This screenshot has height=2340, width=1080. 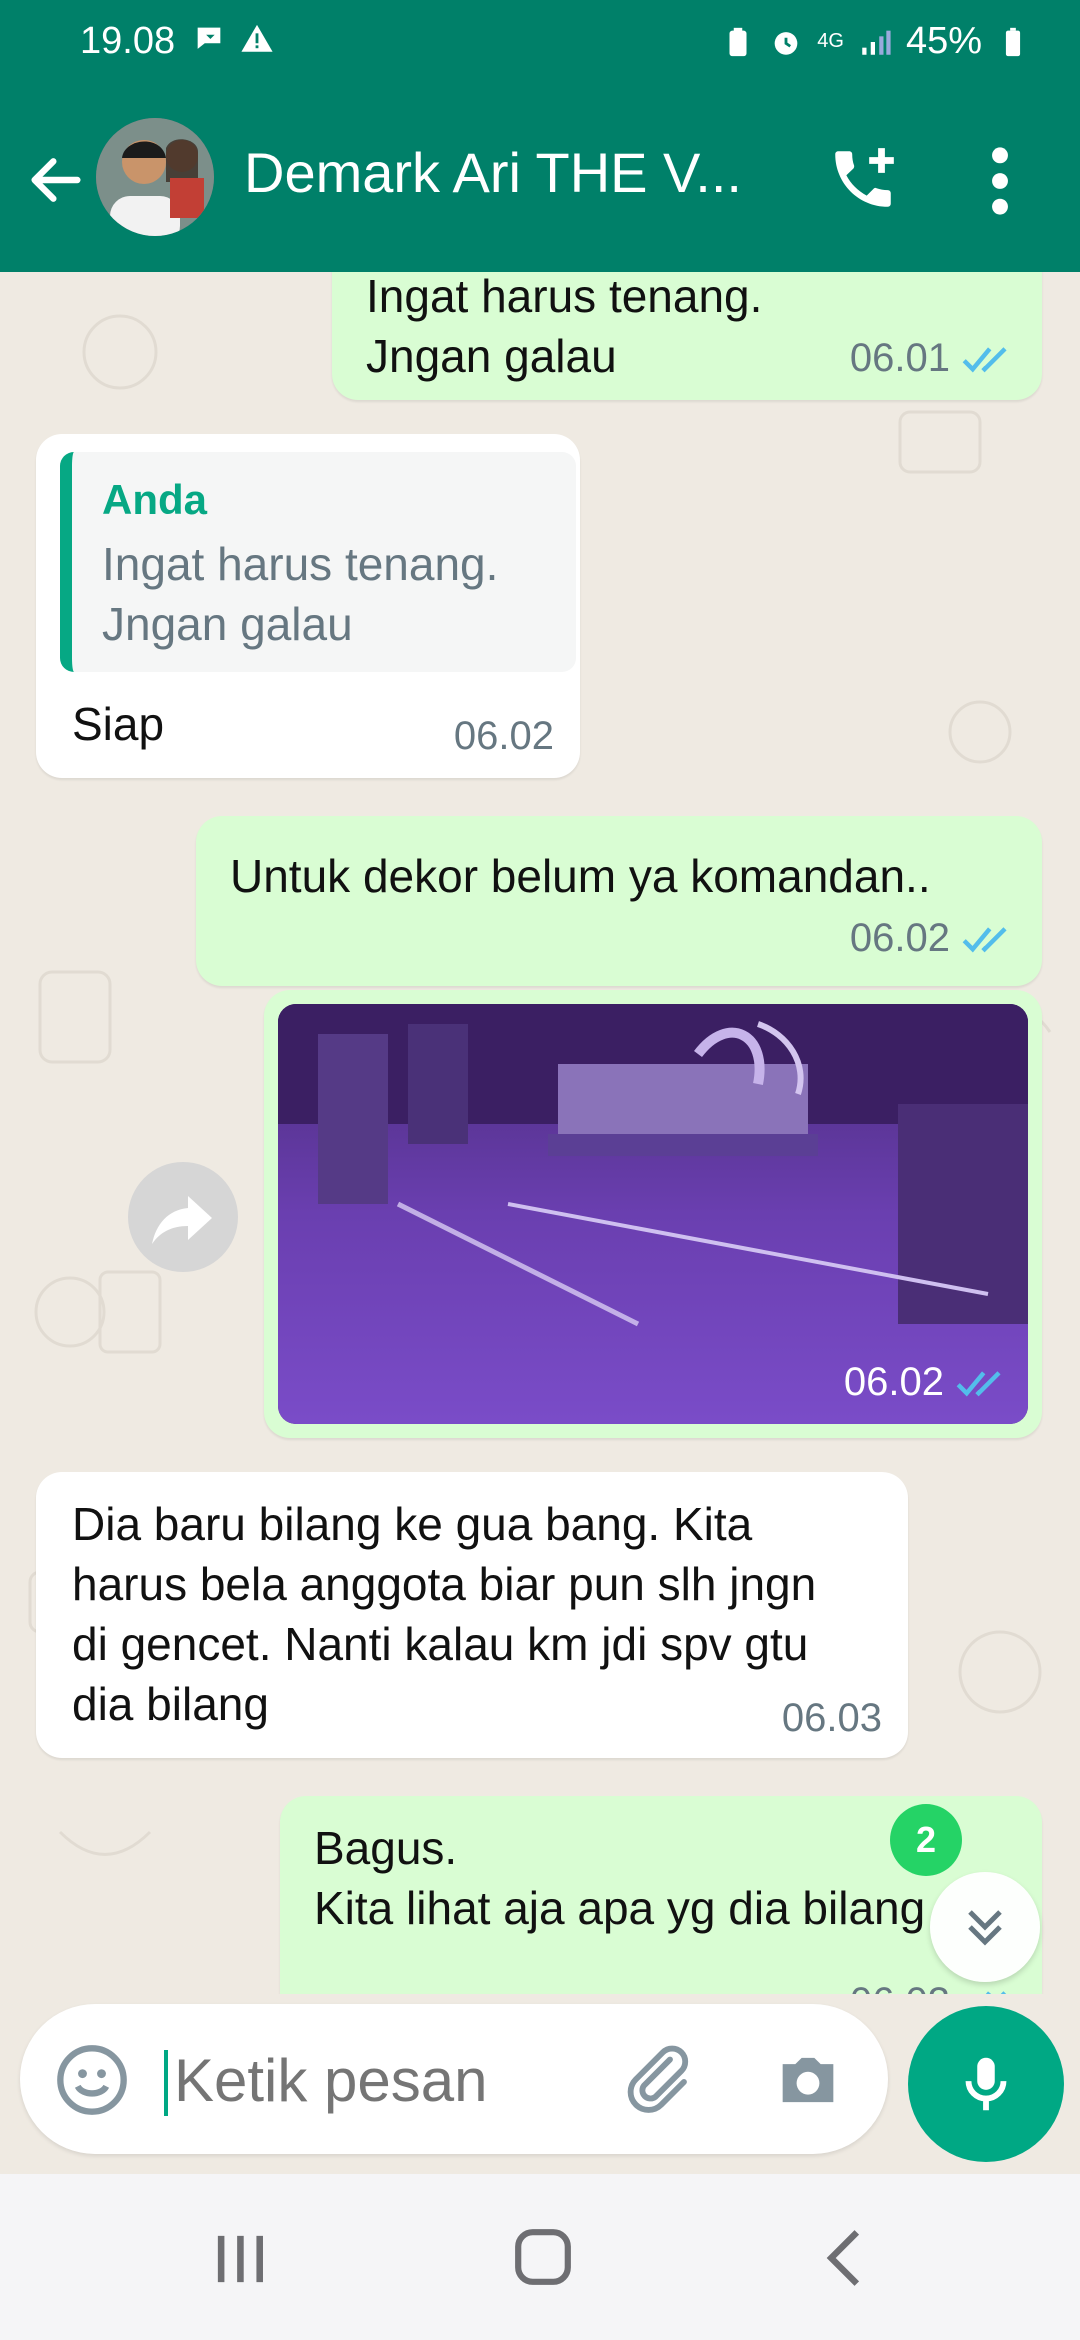 What do you see at coordinates (374, 2080) in the screenshot?
I see `message-input` at bounding box center [374, 2080].